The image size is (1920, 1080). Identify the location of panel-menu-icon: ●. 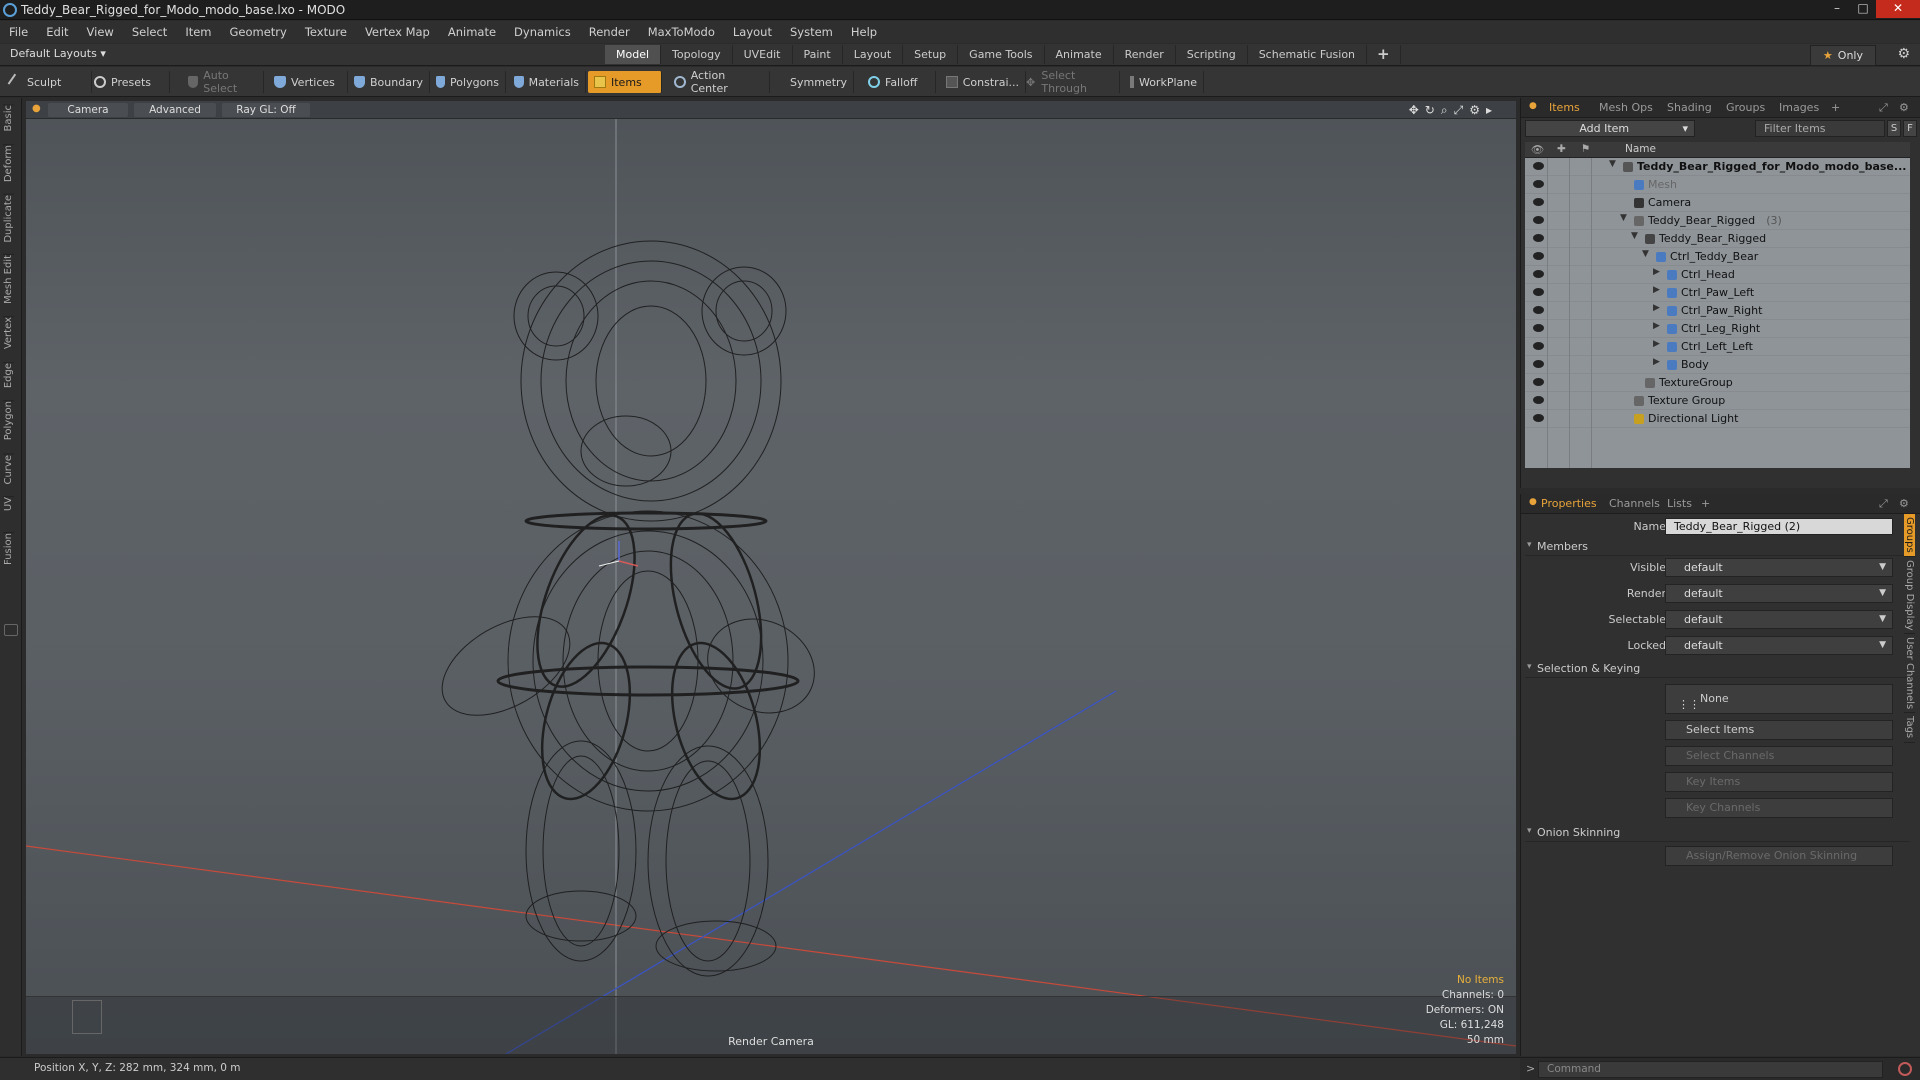
(1533, 106).